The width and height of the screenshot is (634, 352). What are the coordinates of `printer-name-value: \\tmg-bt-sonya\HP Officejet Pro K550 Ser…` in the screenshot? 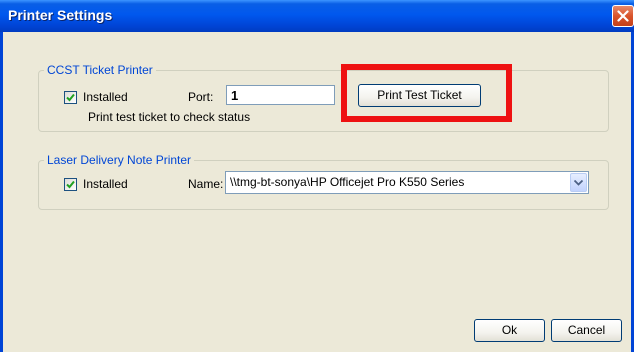 It's located at (347, 182).